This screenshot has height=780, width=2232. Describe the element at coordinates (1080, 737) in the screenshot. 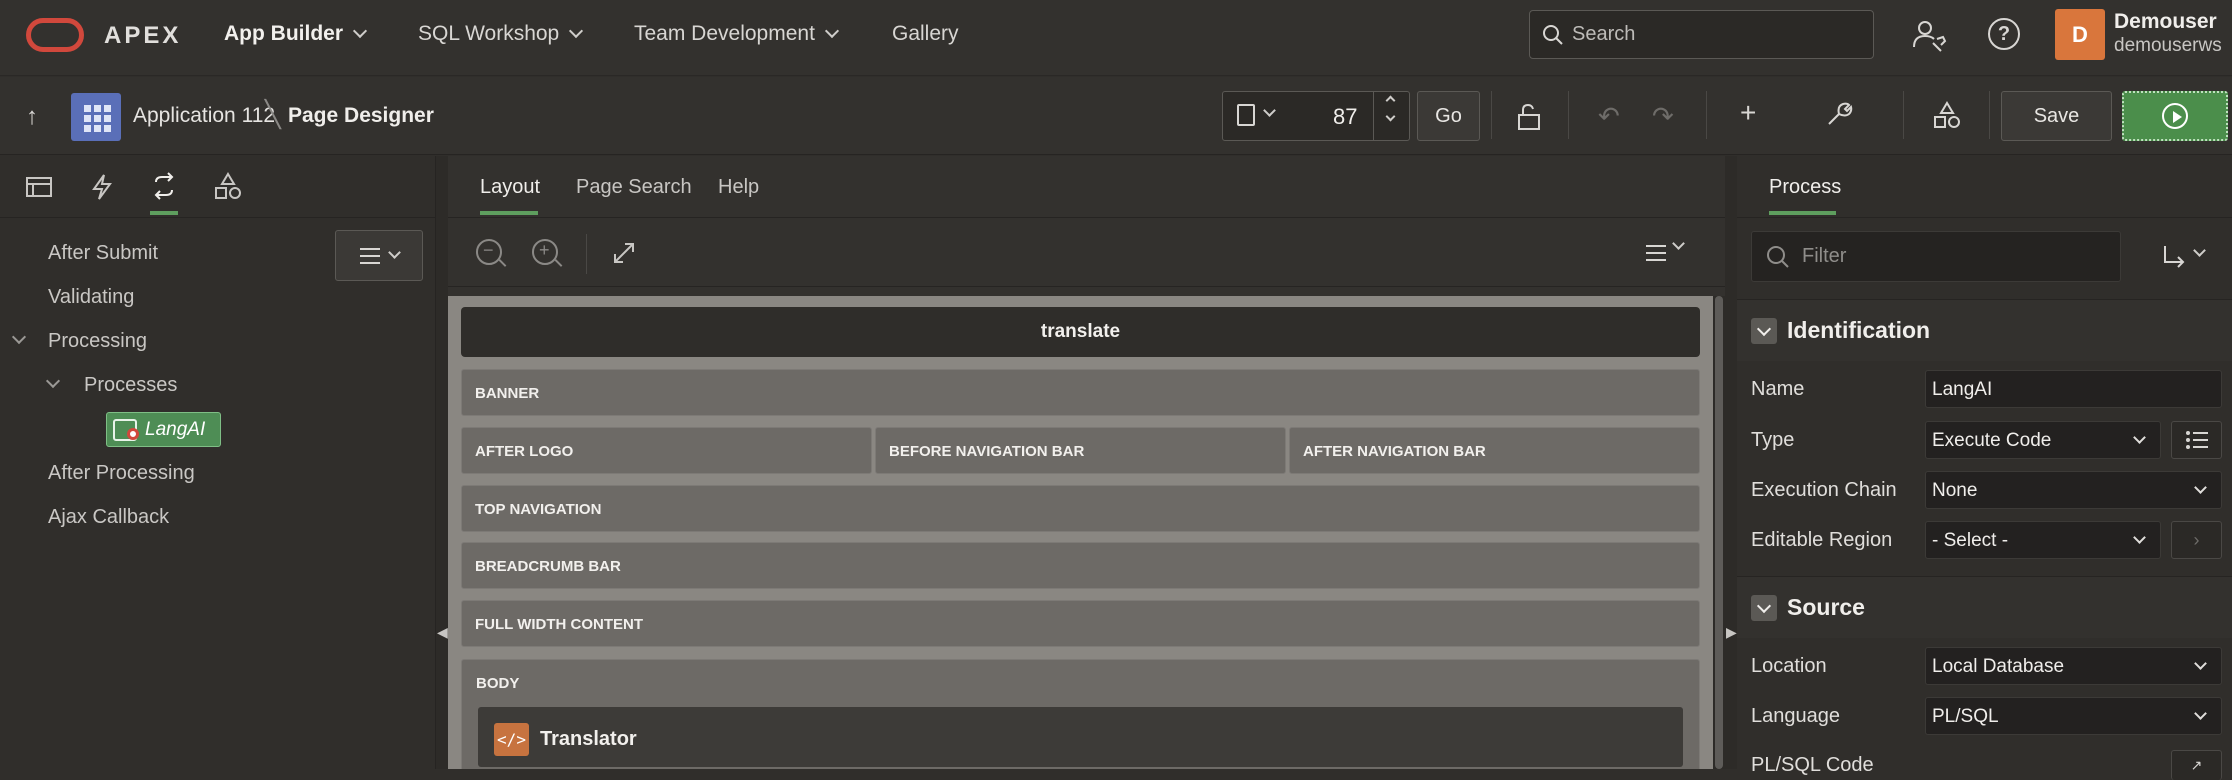

I see `translator-region: </> Translator` at that location.